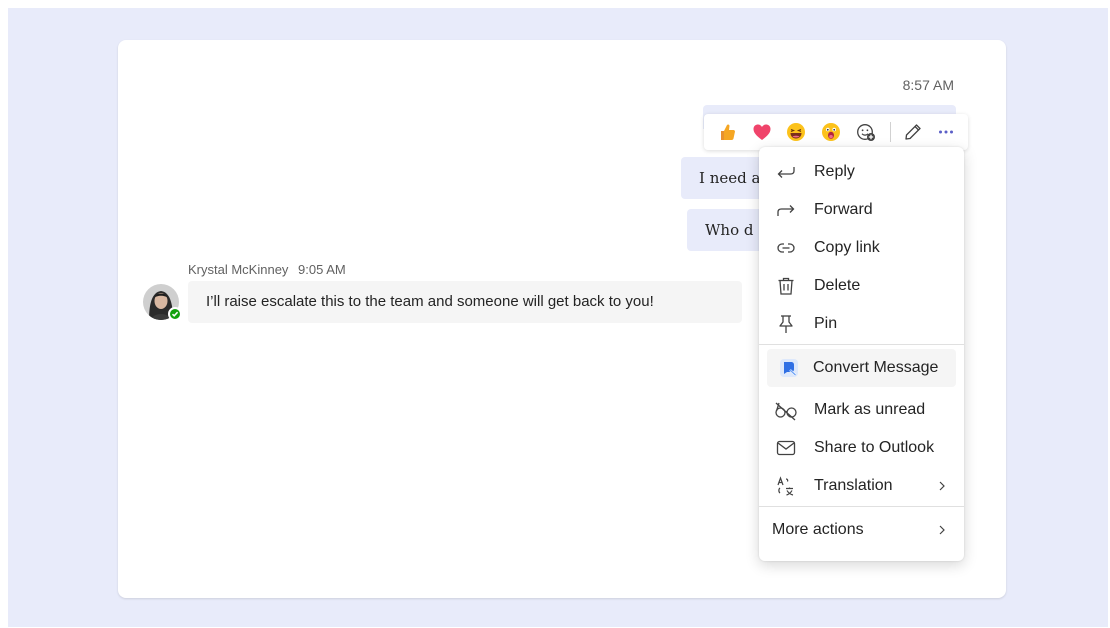  I want to click on heart-emoji-icon, so click(762, 132).